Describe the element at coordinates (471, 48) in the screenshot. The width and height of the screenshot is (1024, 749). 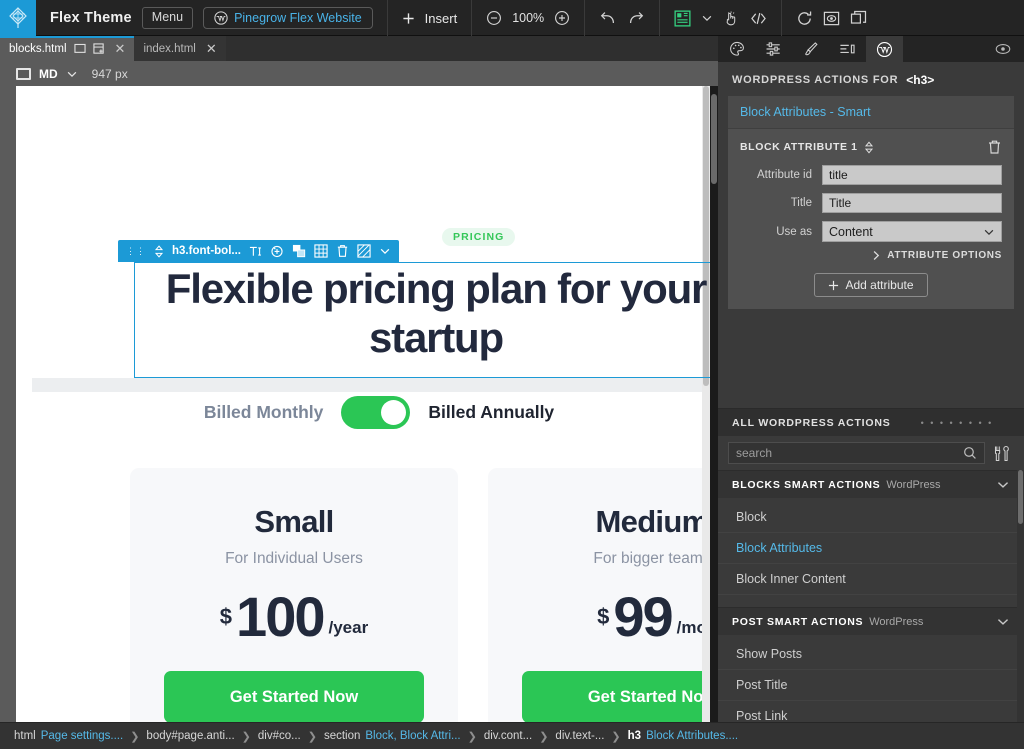
I see `tabbar-empty-area` at that location.